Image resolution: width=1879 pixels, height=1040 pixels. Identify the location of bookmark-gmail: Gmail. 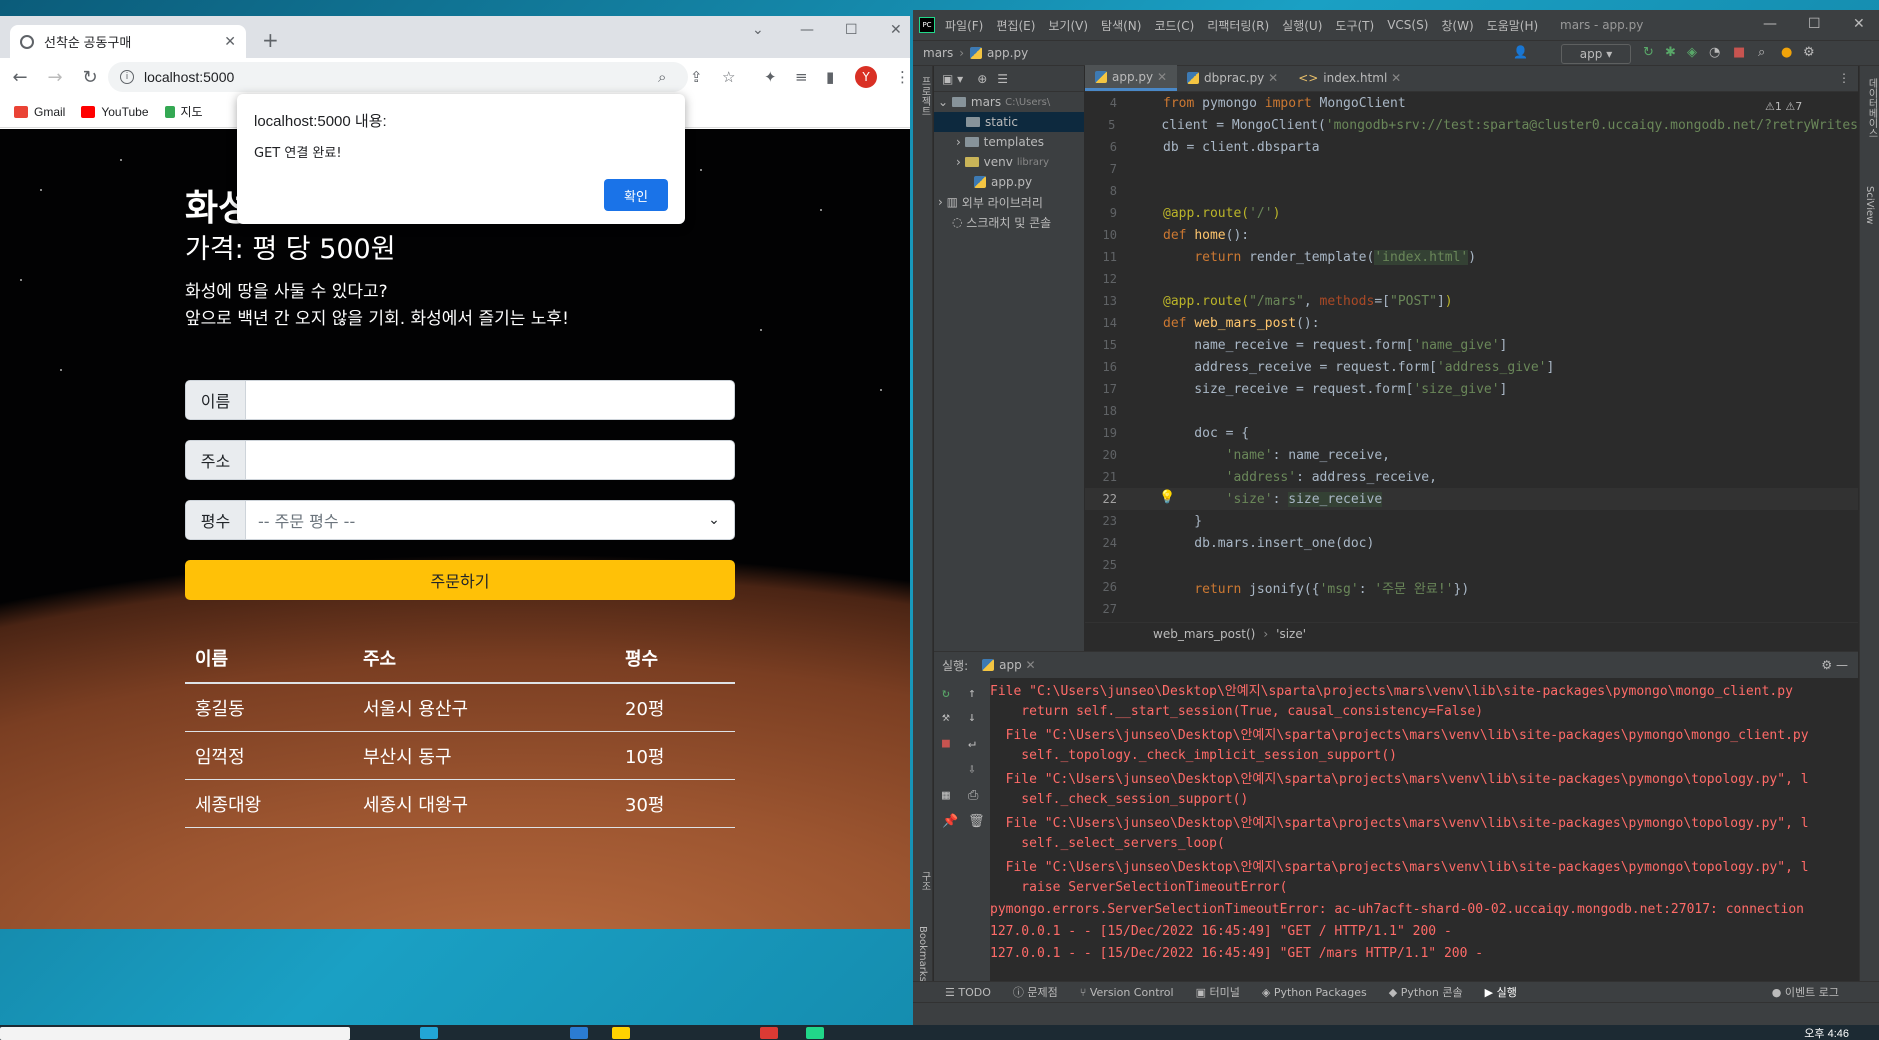
(39, 112).